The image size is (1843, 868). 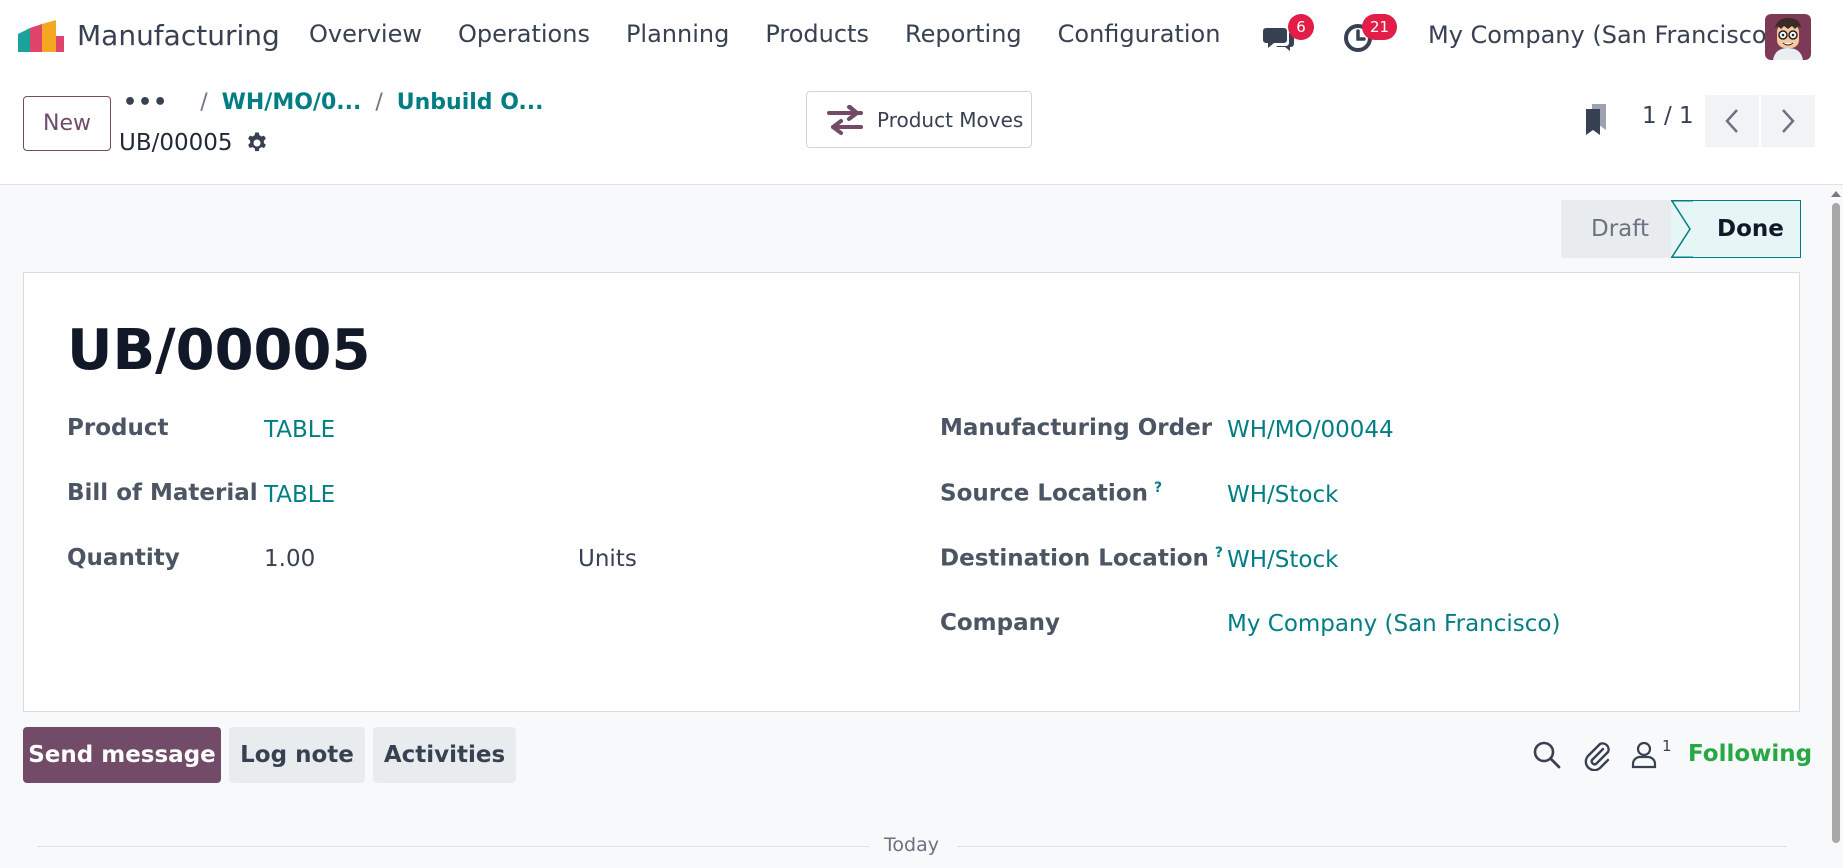 What do you see at coordinates (524, 34) in the screenshot?
I see `menu-operations: Operations` at bounding box center [524, 34].